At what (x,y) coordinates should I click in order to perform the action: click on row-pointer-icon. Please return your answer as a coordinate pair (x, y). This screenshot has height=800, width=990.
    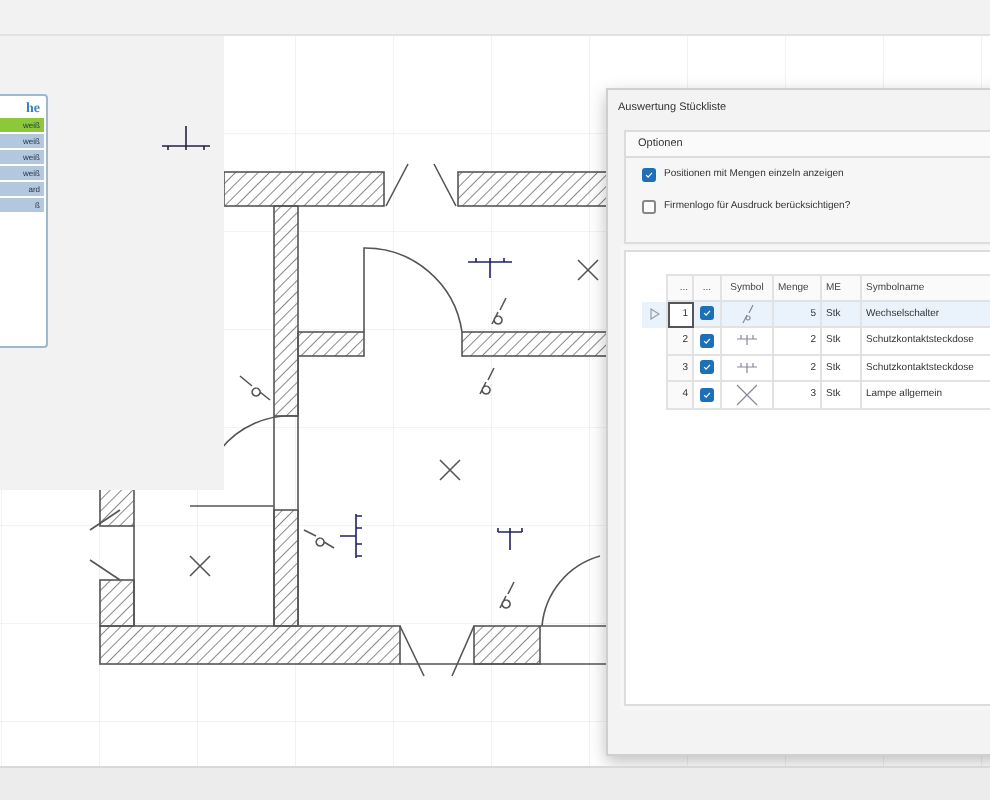
    Looking at the image, I should click on (654, 314).